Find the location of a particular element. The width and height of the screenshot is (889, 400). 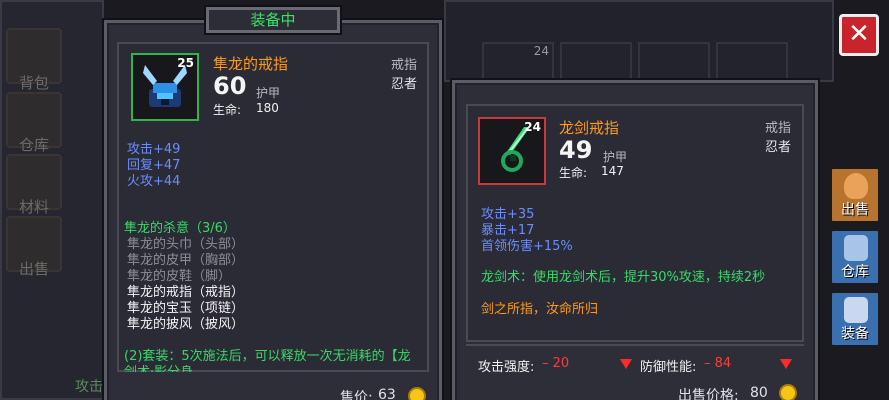

side-tab-sell-label: 出售 is located at coordinates (33, 269).